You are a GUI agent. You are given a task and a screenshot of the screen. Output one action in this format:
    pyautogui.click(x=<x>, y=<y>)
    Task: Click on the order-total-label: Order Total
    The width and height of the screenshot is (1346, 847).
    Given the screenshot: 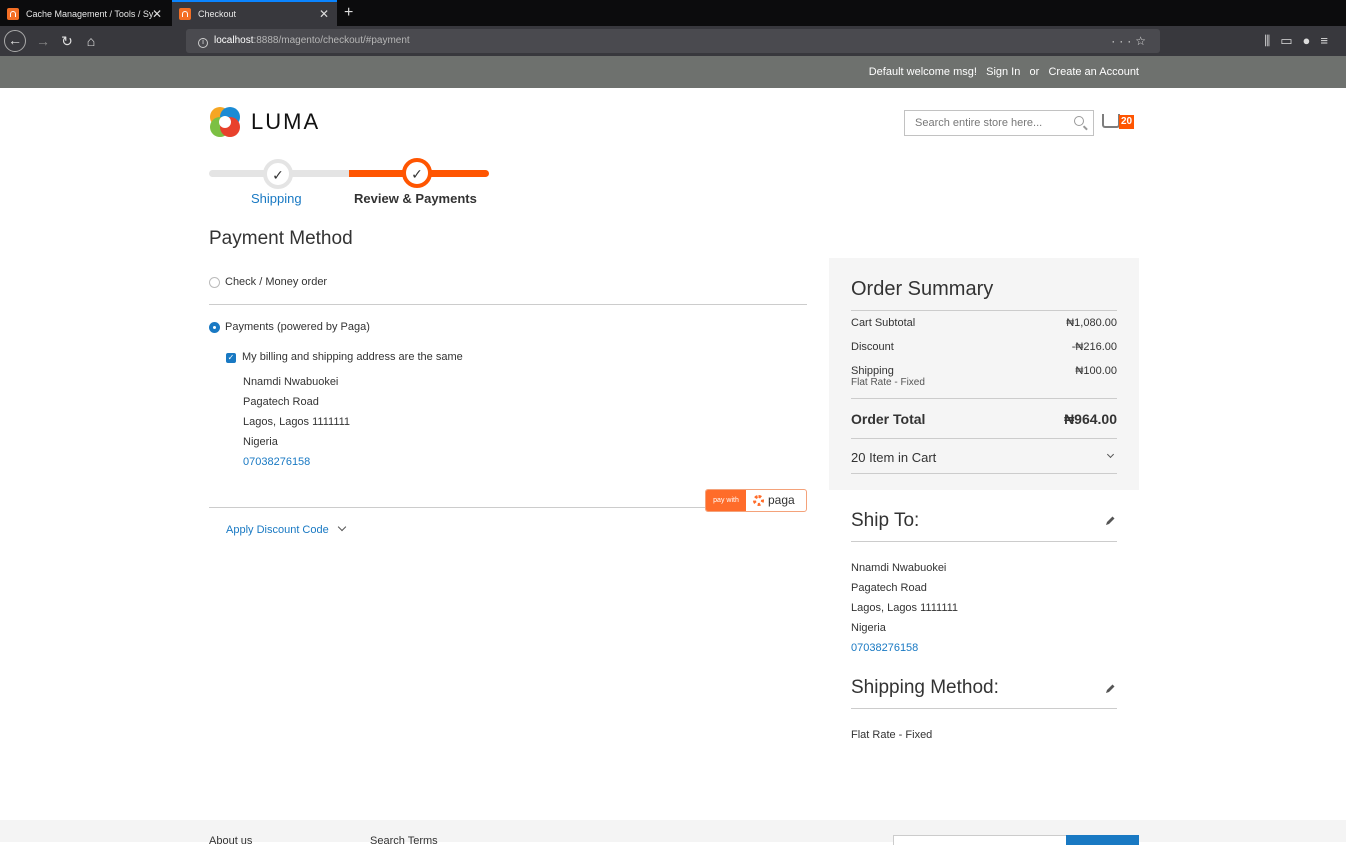 What is the action you would take?
    pyautogui.click(x=888, y=419)
    